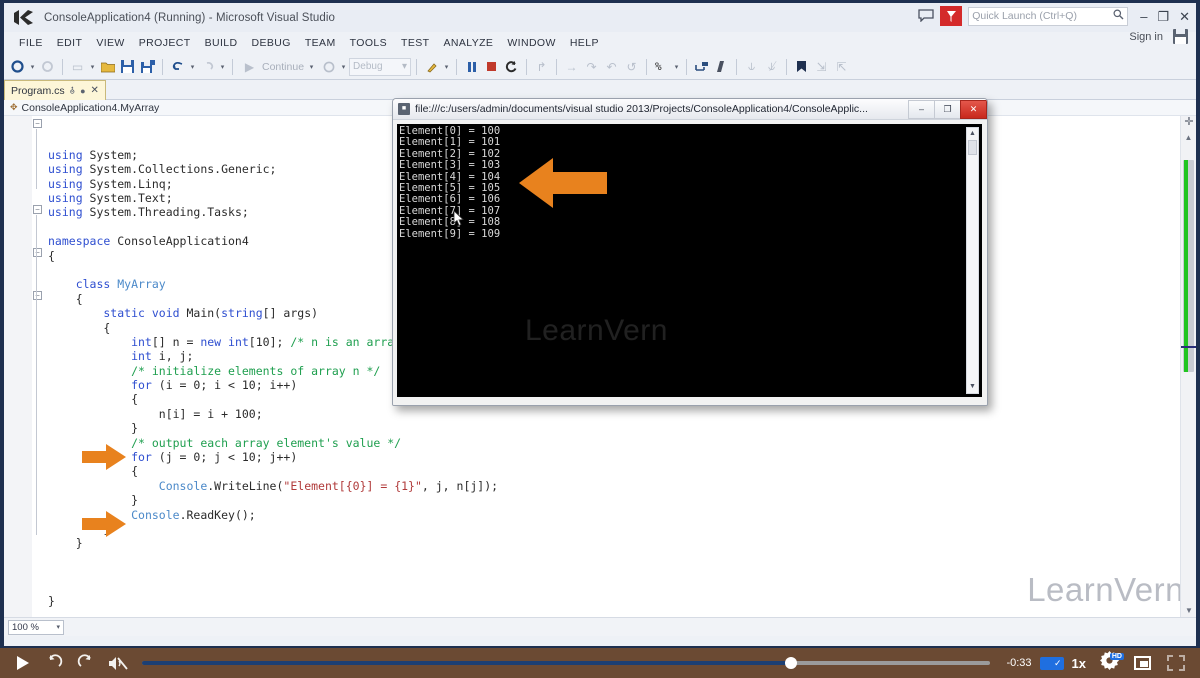  I want to click on menu-item-edit: EDIT, so click(70, 43).